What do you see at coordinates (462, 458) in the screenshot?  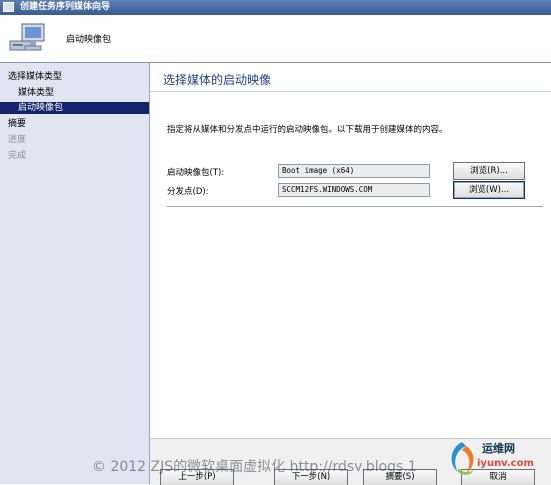 I see `logo-swirl-icon` at bounding box center [462, 458].